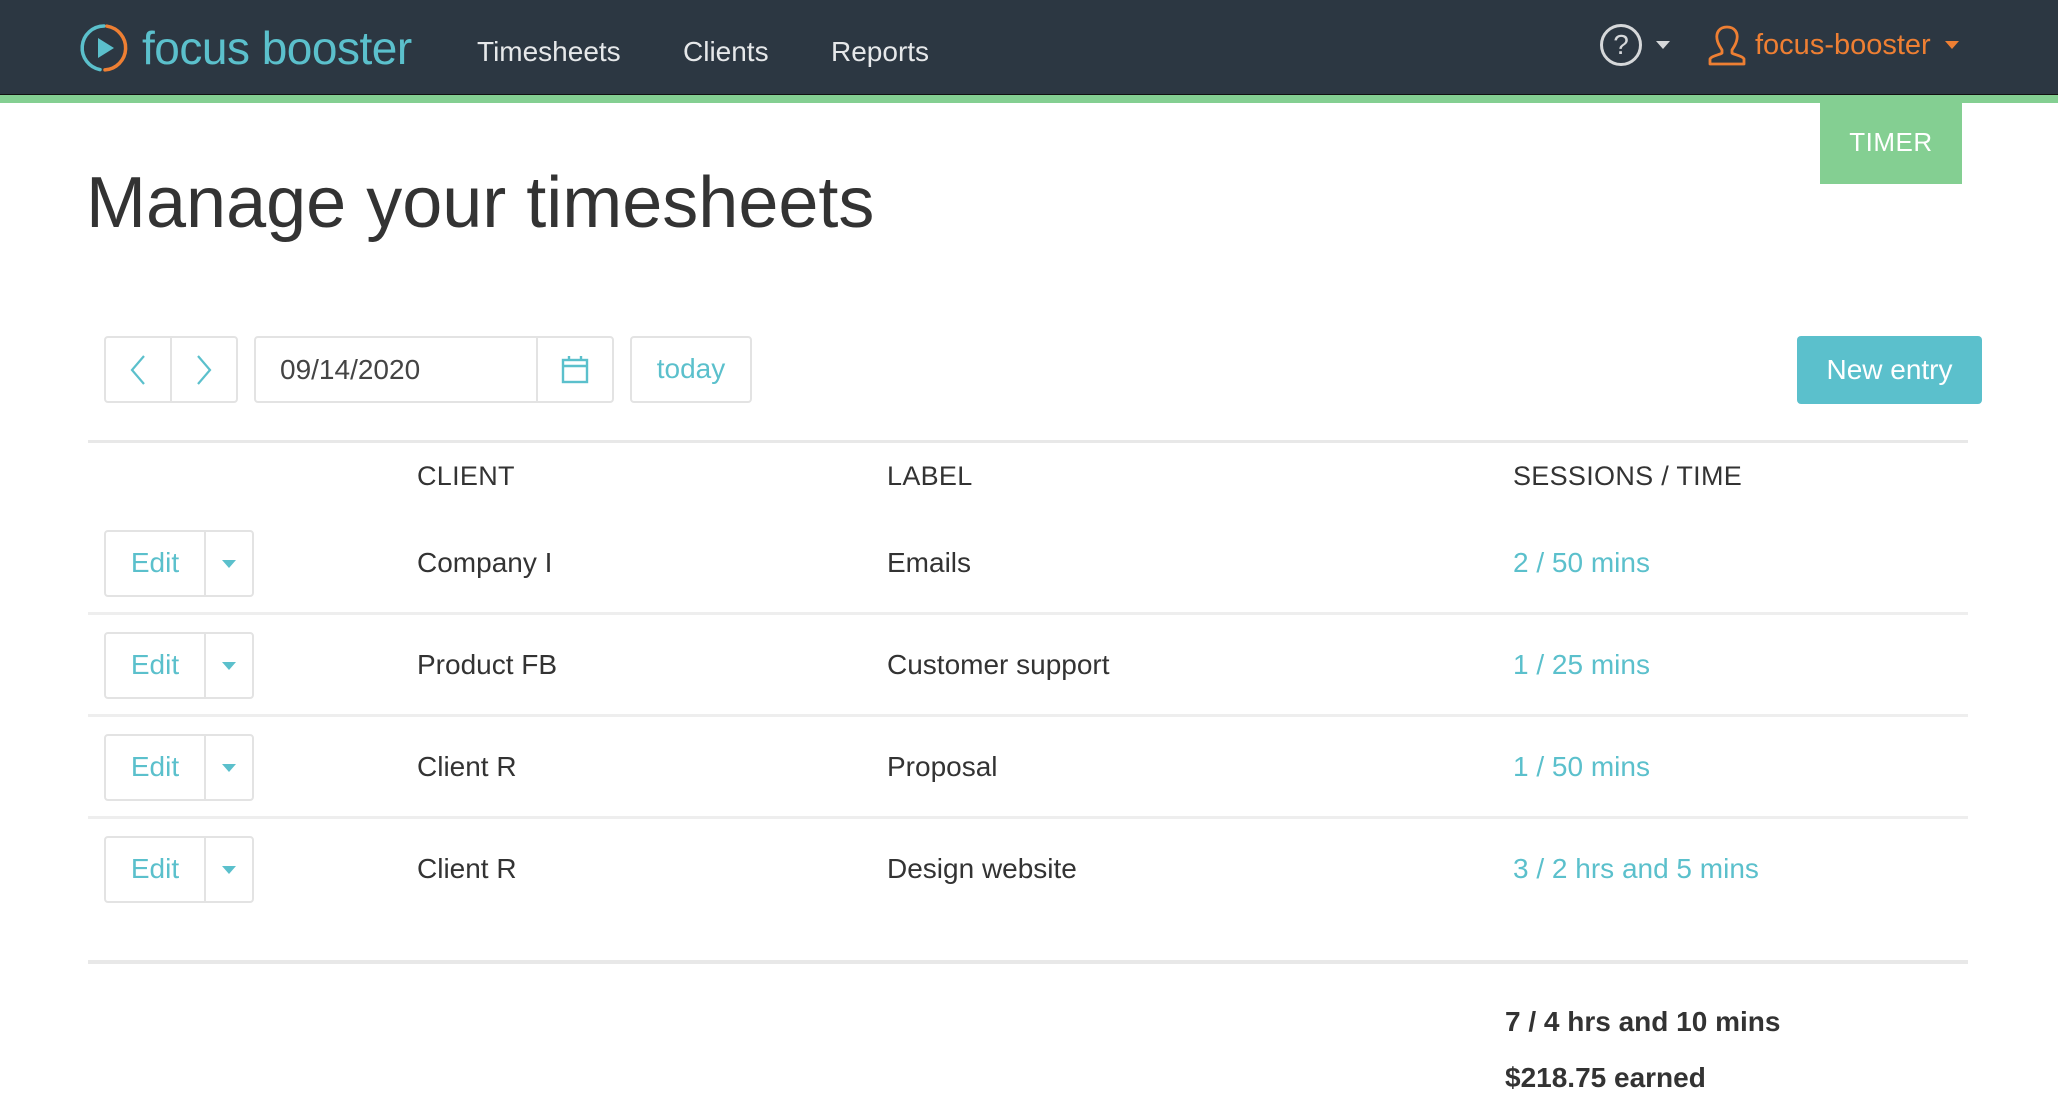  What do you see at coordinates (487, 664) in the screenshot?
I see `cell-client: Product FB` at bounding box center [487, 664].